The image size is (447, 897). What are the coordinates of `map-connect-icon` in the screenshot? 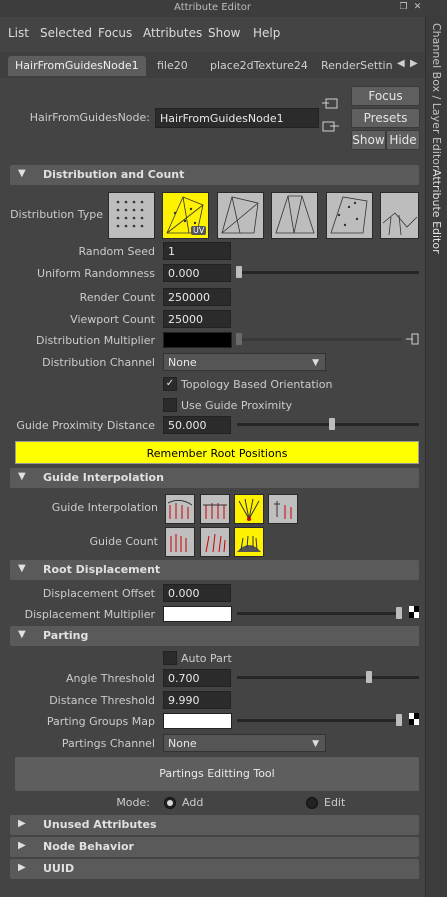 It's located at (412, 339).